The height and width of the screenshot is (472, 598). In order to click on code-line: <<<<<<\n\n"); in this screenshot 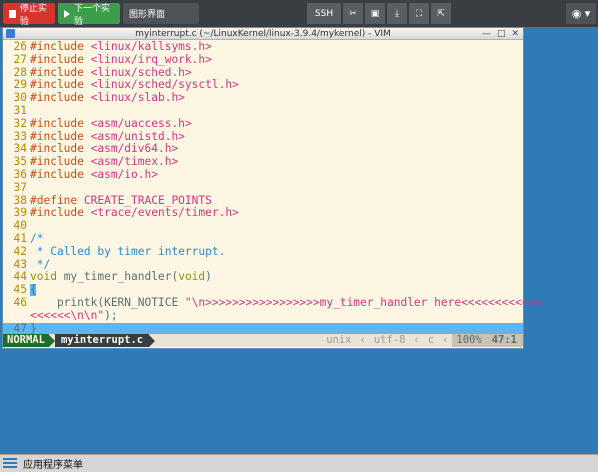, I will do `click(263, 315)`.